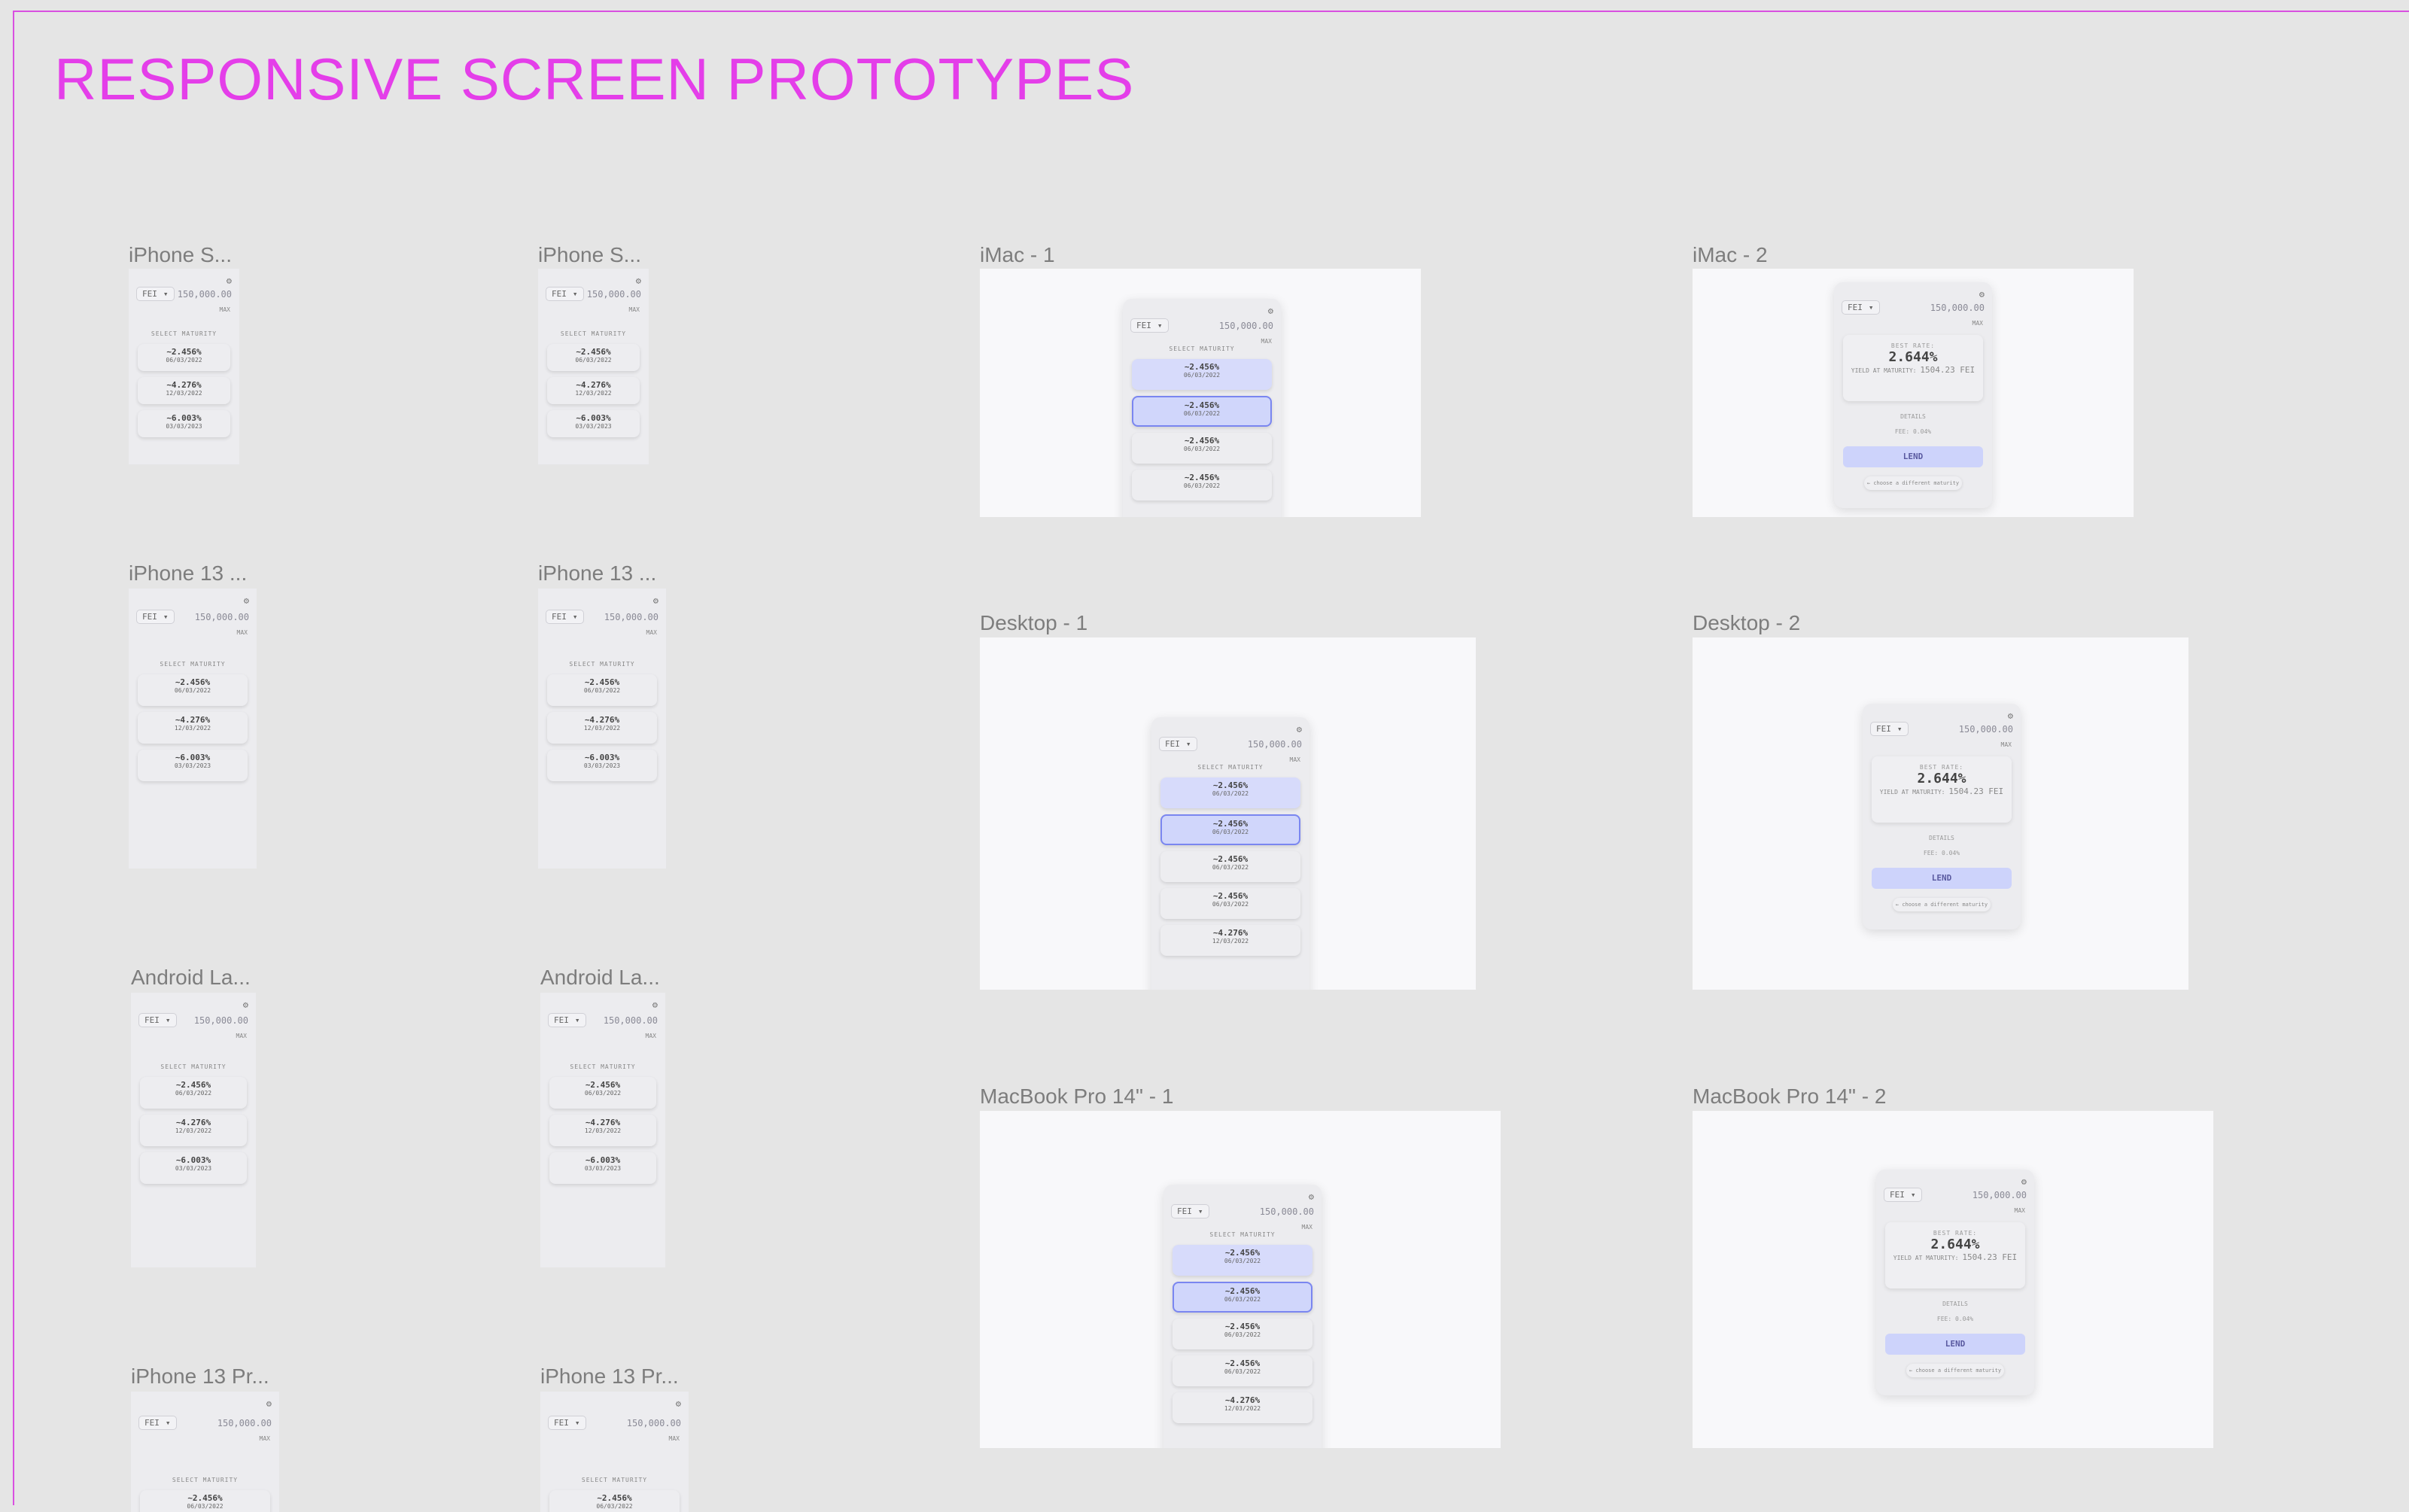 The image size is (2409, 1512). I want to click on frame-label: MacBook Pro 14" - 1, so click(1076, 1097).